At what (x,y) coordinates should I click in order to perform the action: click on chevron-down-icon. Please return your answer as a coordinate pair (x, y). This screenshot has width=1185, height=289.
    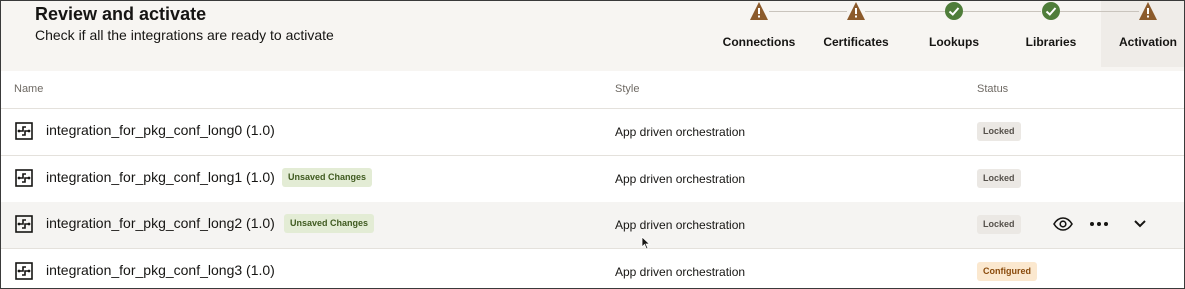
    Looking at the image, I should click on (1140, 224).